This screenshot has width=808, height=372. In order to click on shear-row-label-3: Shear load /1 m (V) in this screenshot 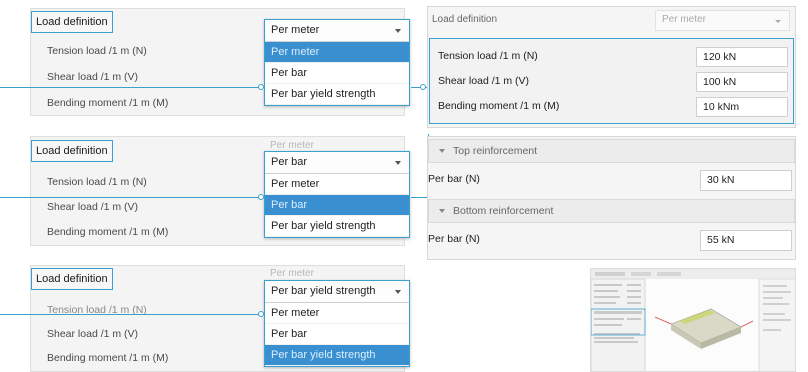, I will do `click(93, 334)`.